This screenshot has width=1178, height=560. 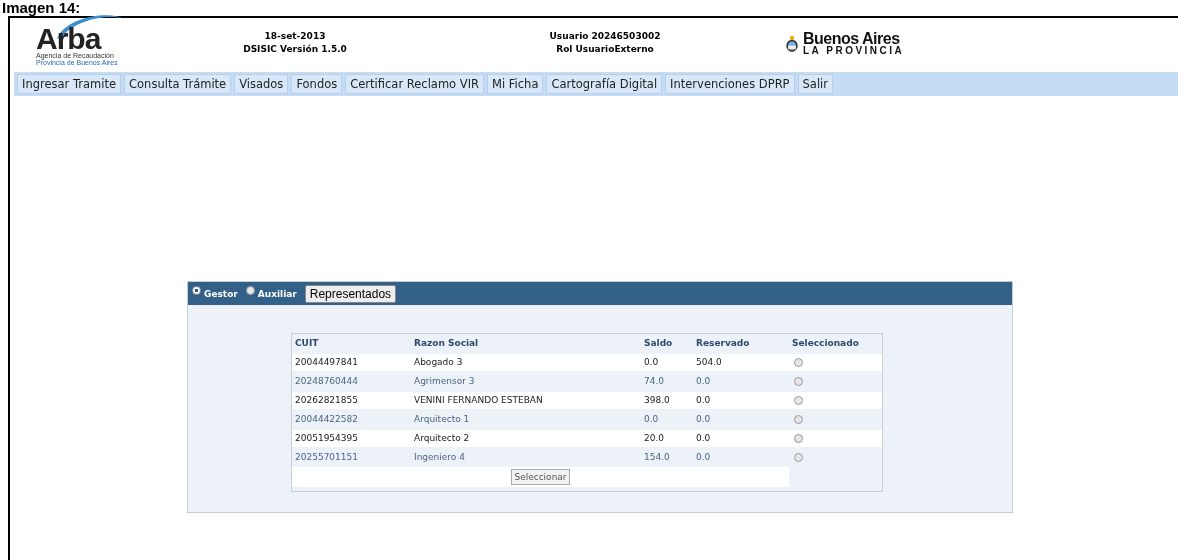 What do you see at coordinates (446, 343) in the screenshot?
I see `column-header: Razon Social` at bounding box center [446, 343].